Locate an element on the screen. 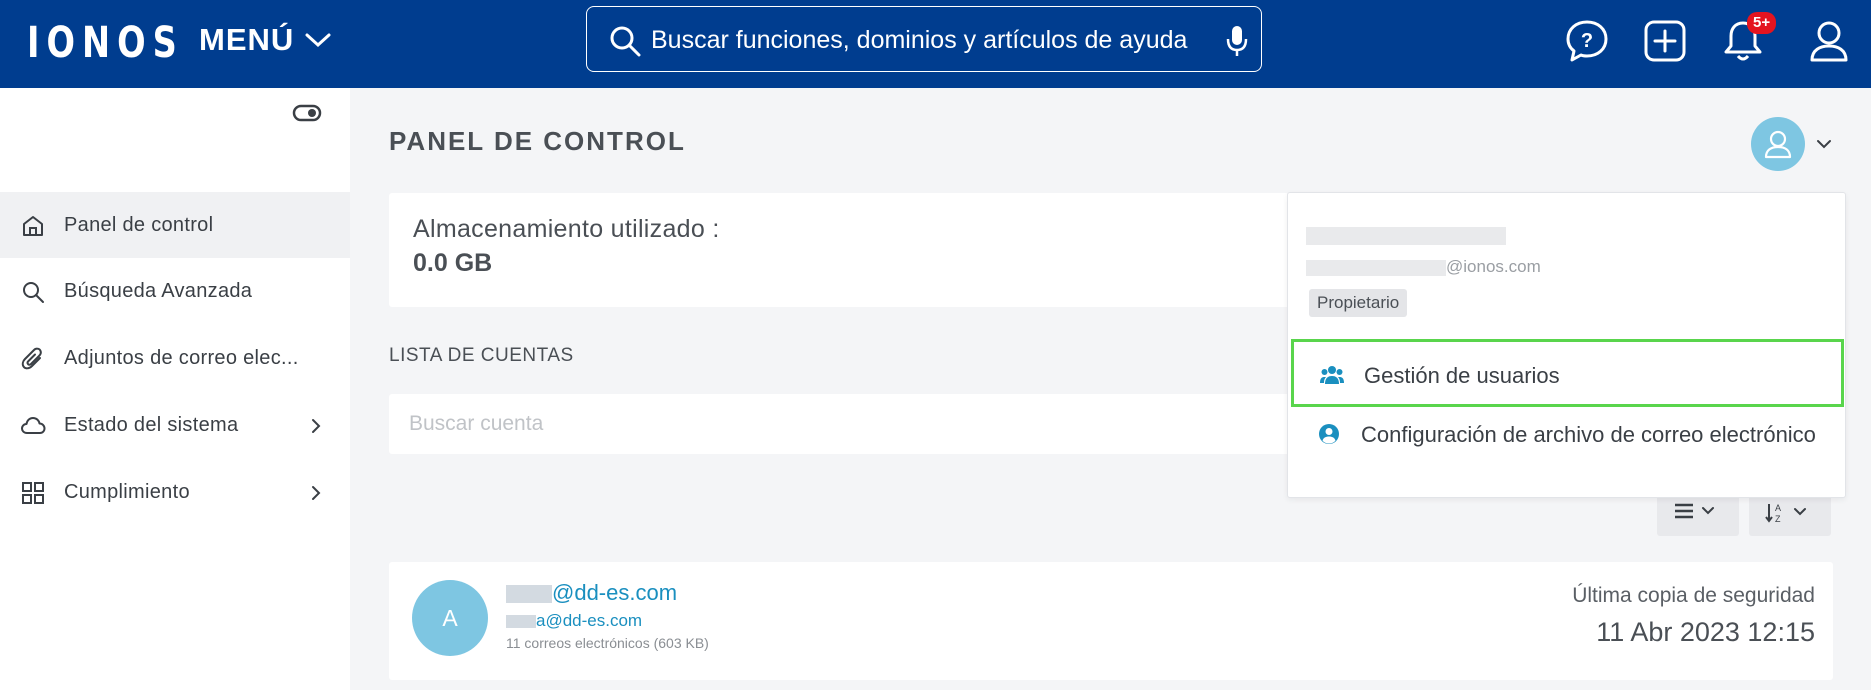  list-icon is located at coordinates (1694, 511).